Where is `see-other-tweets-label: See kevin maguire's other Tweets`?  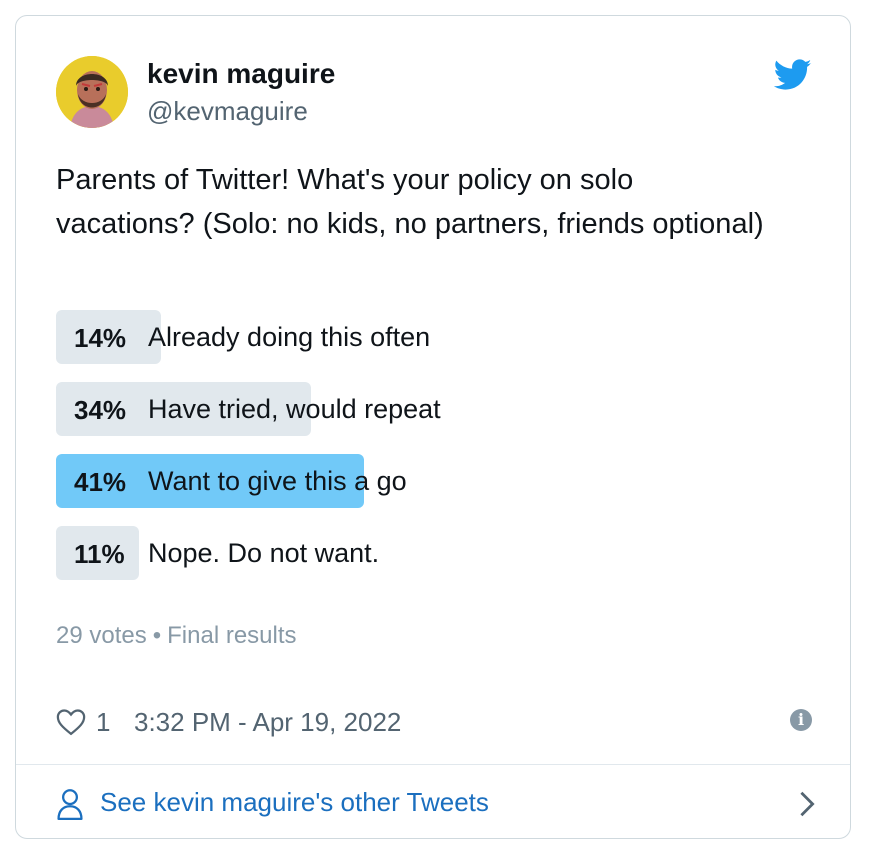 see-other-tweets-label: See kevin maguire's other Tweets is located at coordinates (294, 802).